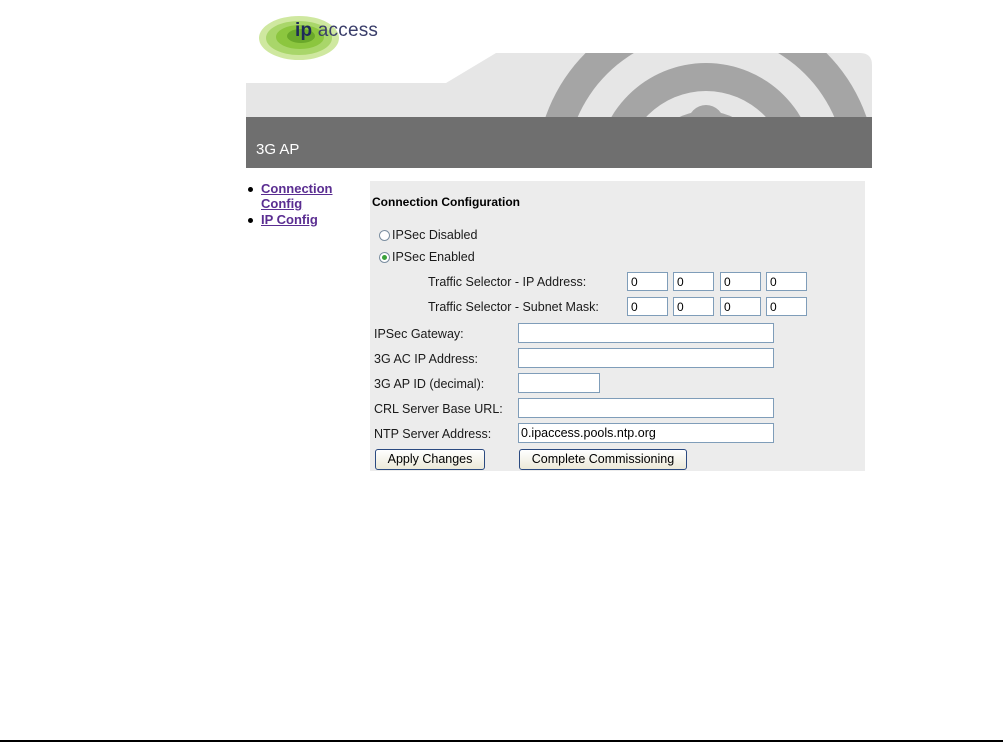 The width and height of the screenshot is (1003, 742). What do you see at coordinates (278, 149) in the screenshot?
I see `page-title: 3G AP` at bounding box center [278, 149].